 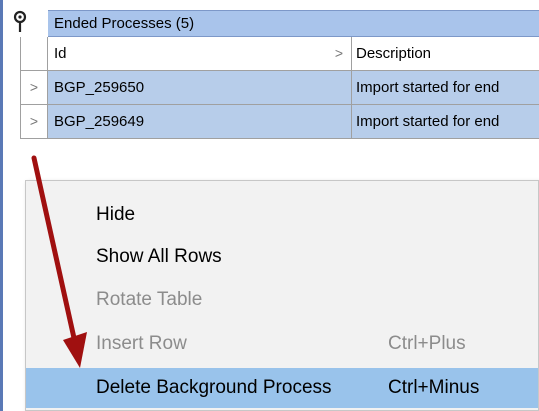 I want to click on pin-icon, so click(x=20, y=22).